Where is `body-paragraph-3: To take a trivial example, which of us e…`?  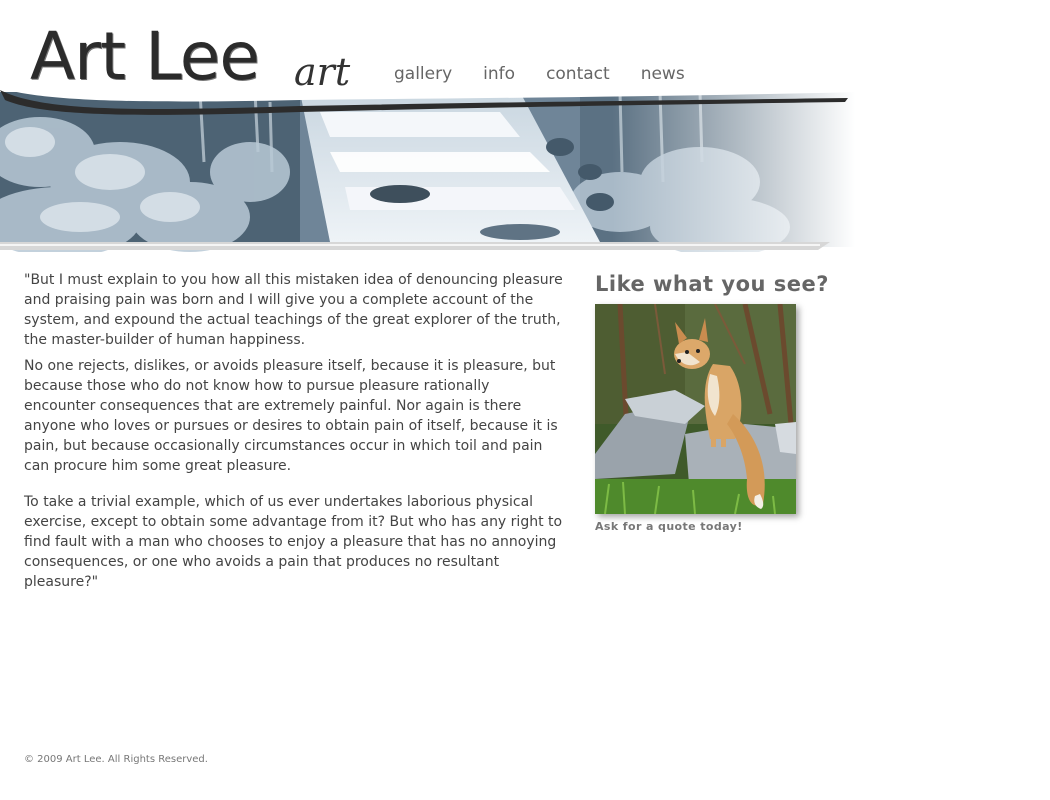 body-paragraph-3: To take a trivial example, which of us e… is located at coordinates (293, 542).